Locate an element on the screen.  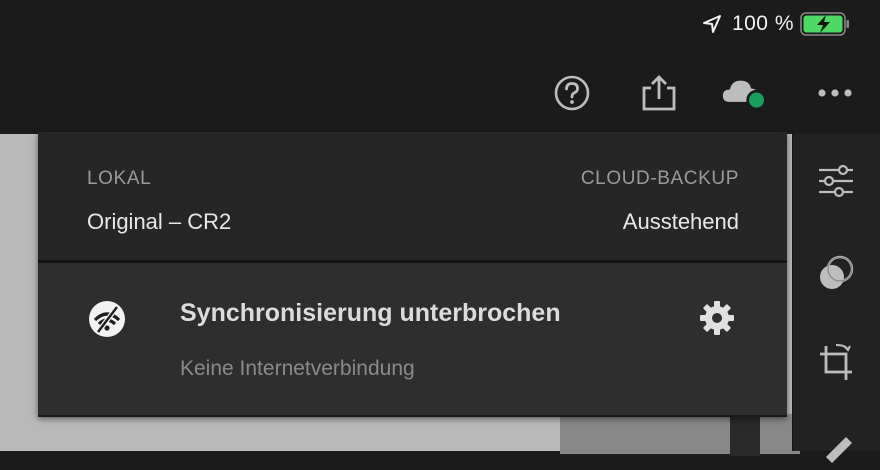
photo-detail is located at coordinates (680, 434).